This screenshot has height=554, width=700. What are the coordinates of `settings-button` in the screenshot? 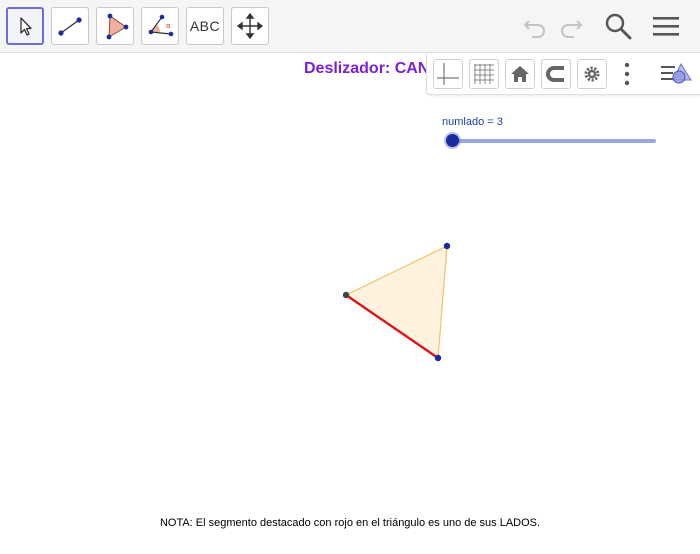 It's located at (592, 74).